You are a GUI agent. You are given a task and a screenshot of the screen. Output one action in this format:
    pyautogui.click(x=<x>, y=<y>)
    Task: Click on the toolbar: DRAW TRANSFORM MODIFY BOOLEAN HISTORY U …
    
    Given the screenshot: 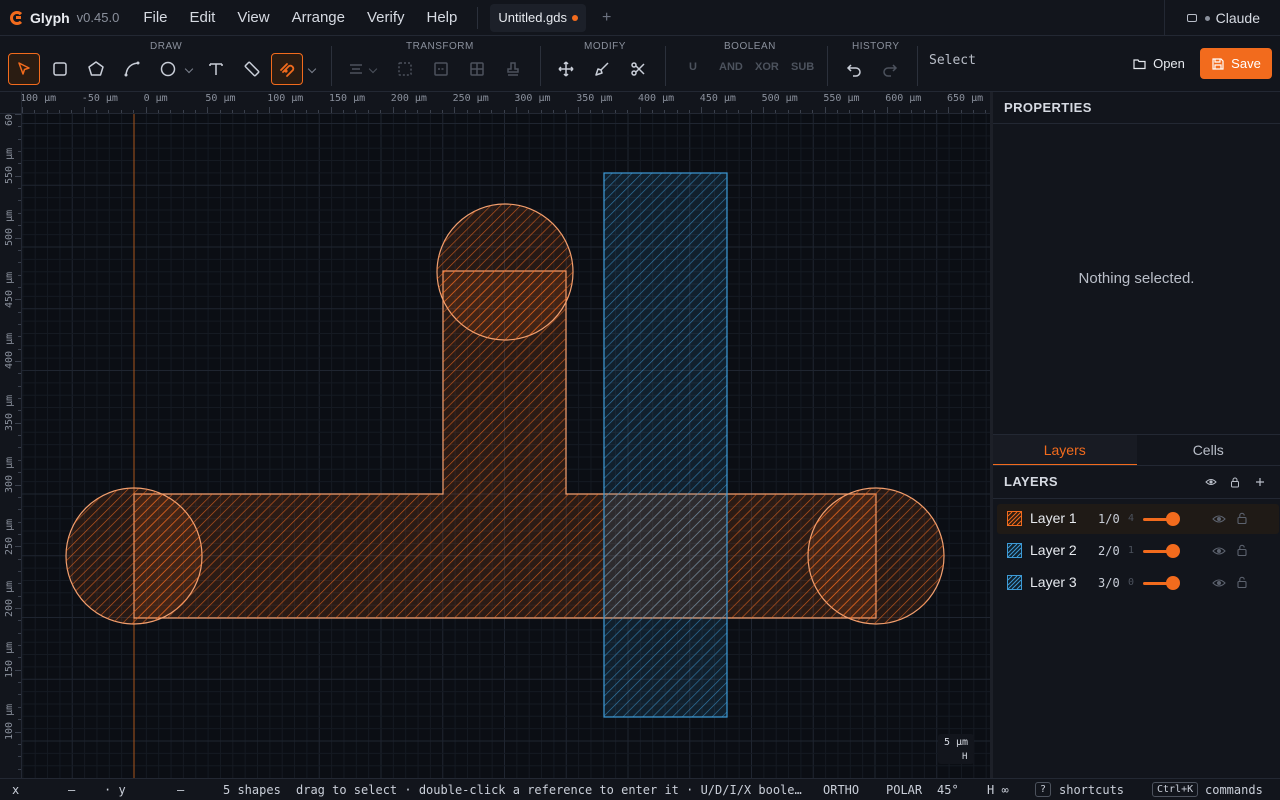 What is the action you would take?
    pyautogui.click(x=640, y=64)
    